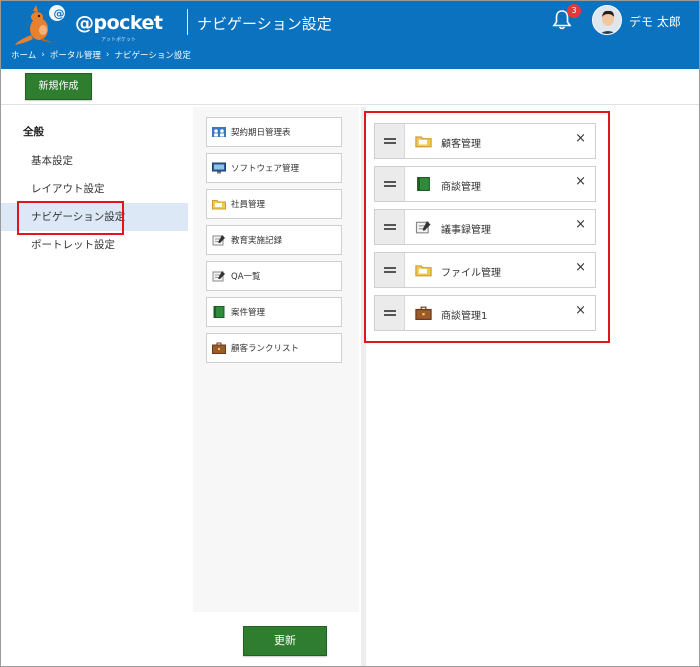  I want to click on avatar, so click(607, 20).